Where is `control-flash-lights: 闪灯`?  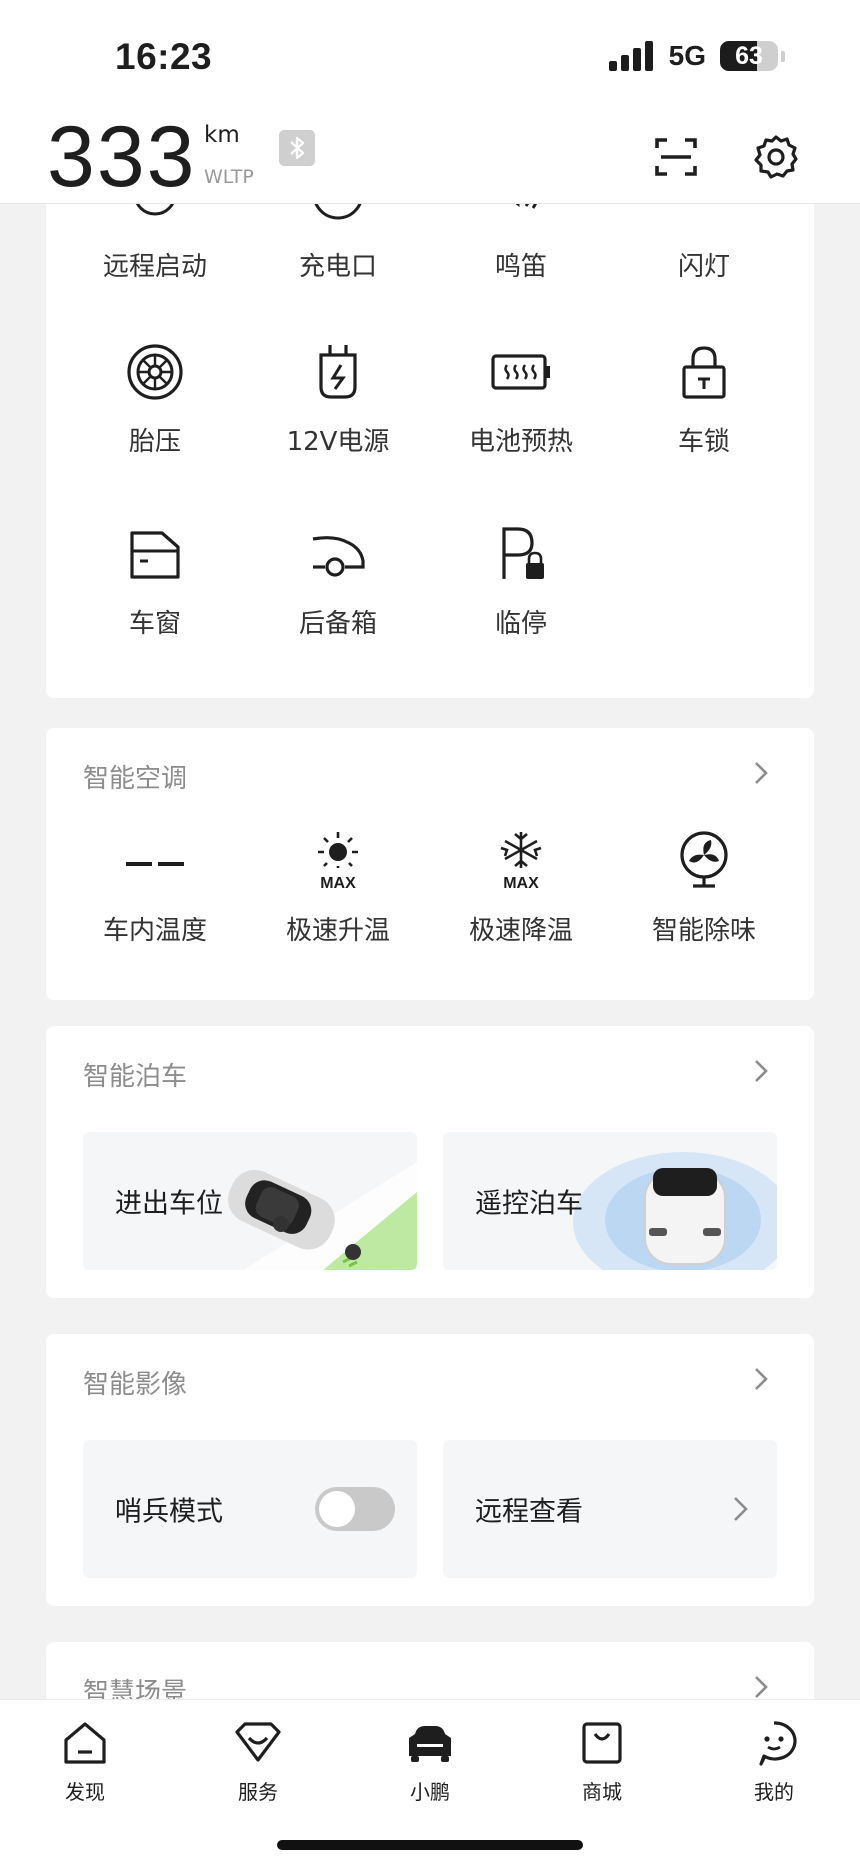 control-flash-lights: 闪灯 is located at coordinates (704, 243).